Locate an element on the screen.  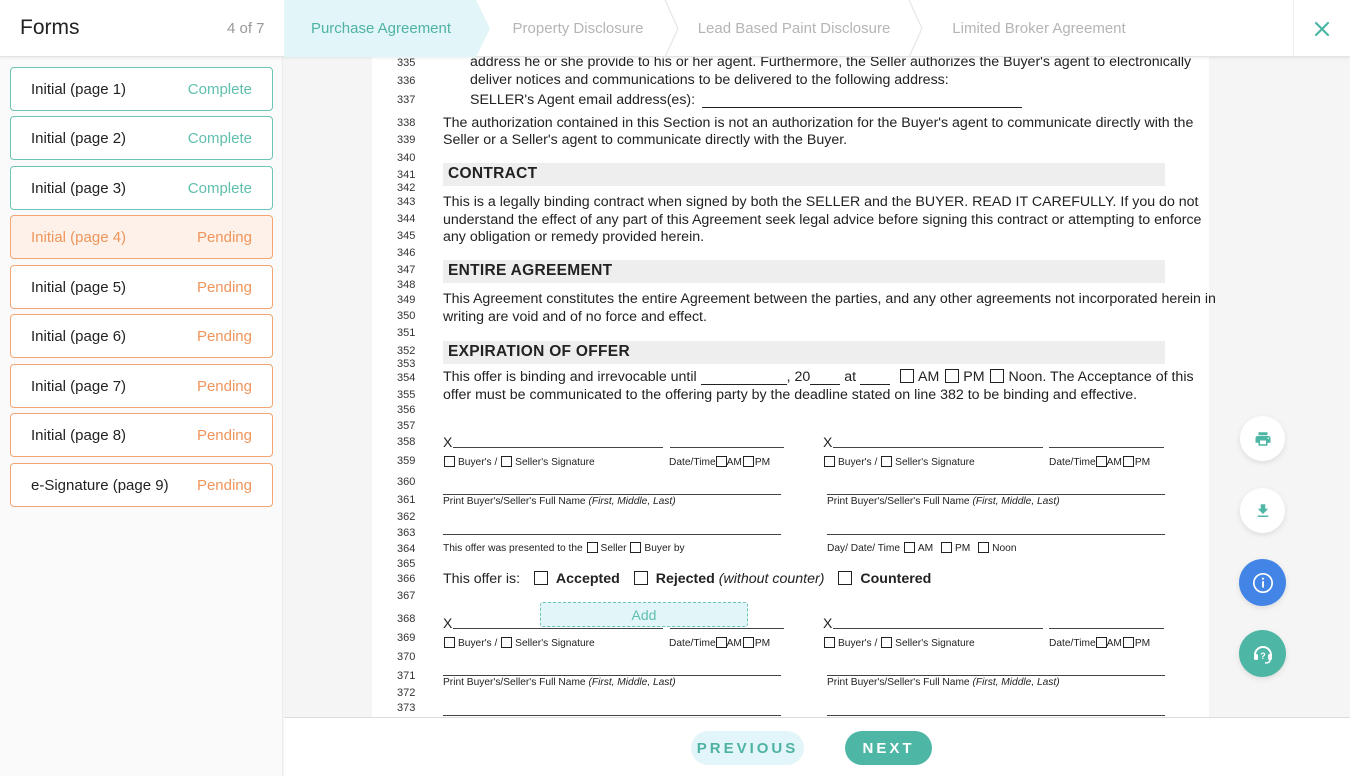
info-button is located at coordinates (1262, 582).